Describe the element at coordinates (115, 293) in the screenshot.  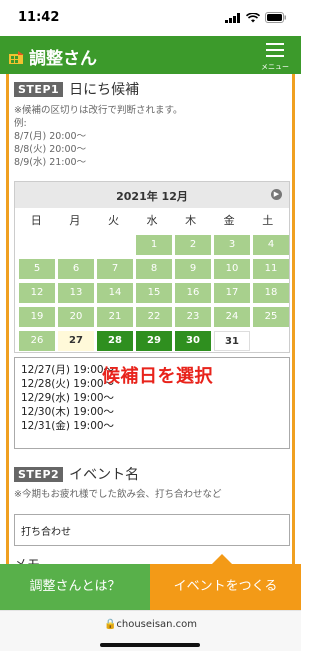
I see `calendar-day: 14` at that location.